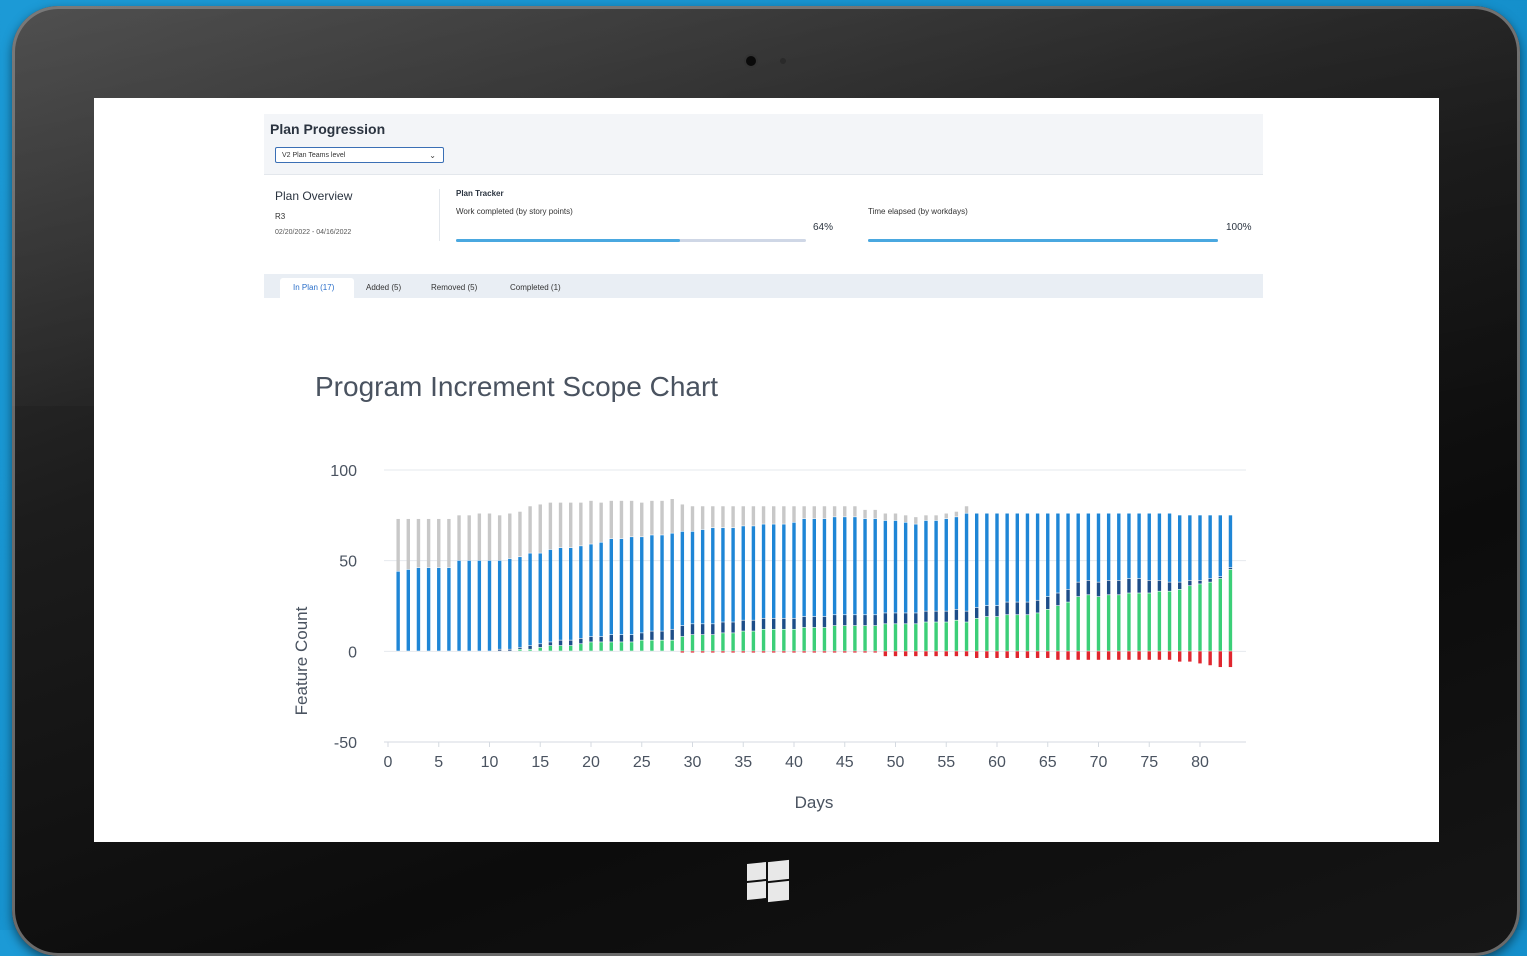 The image size is (1527, 956). I want to click on time-percent: 100%, so click(1239, 227).